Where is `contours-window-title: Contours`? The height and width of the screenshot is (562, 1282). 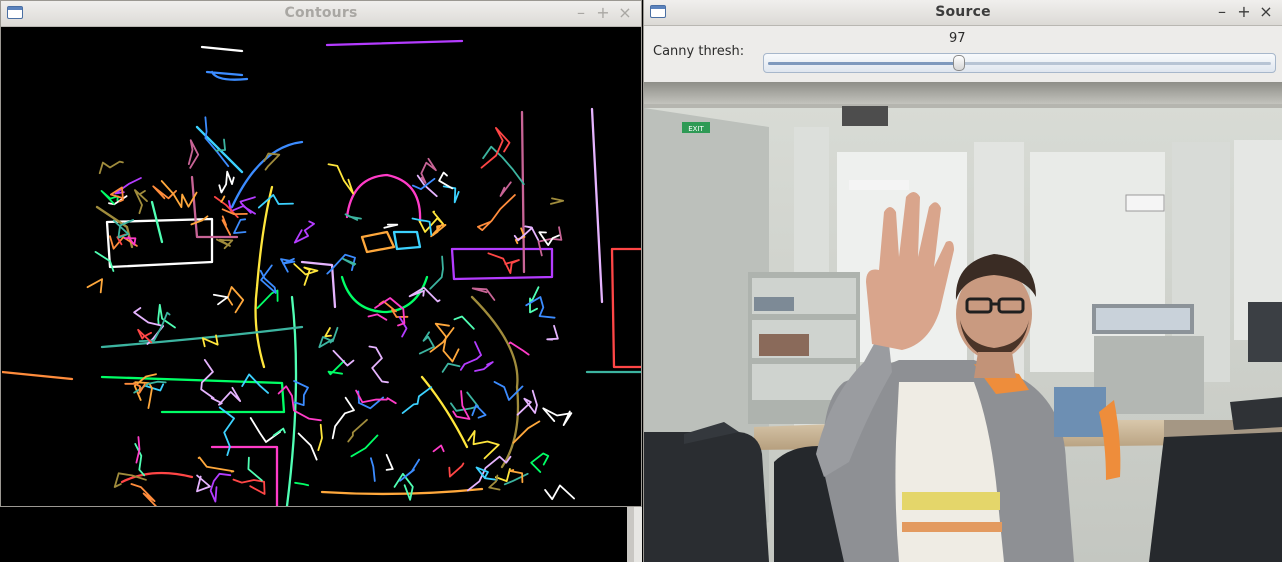 contours-window-title: Contours is located at coordinates (321, 13).